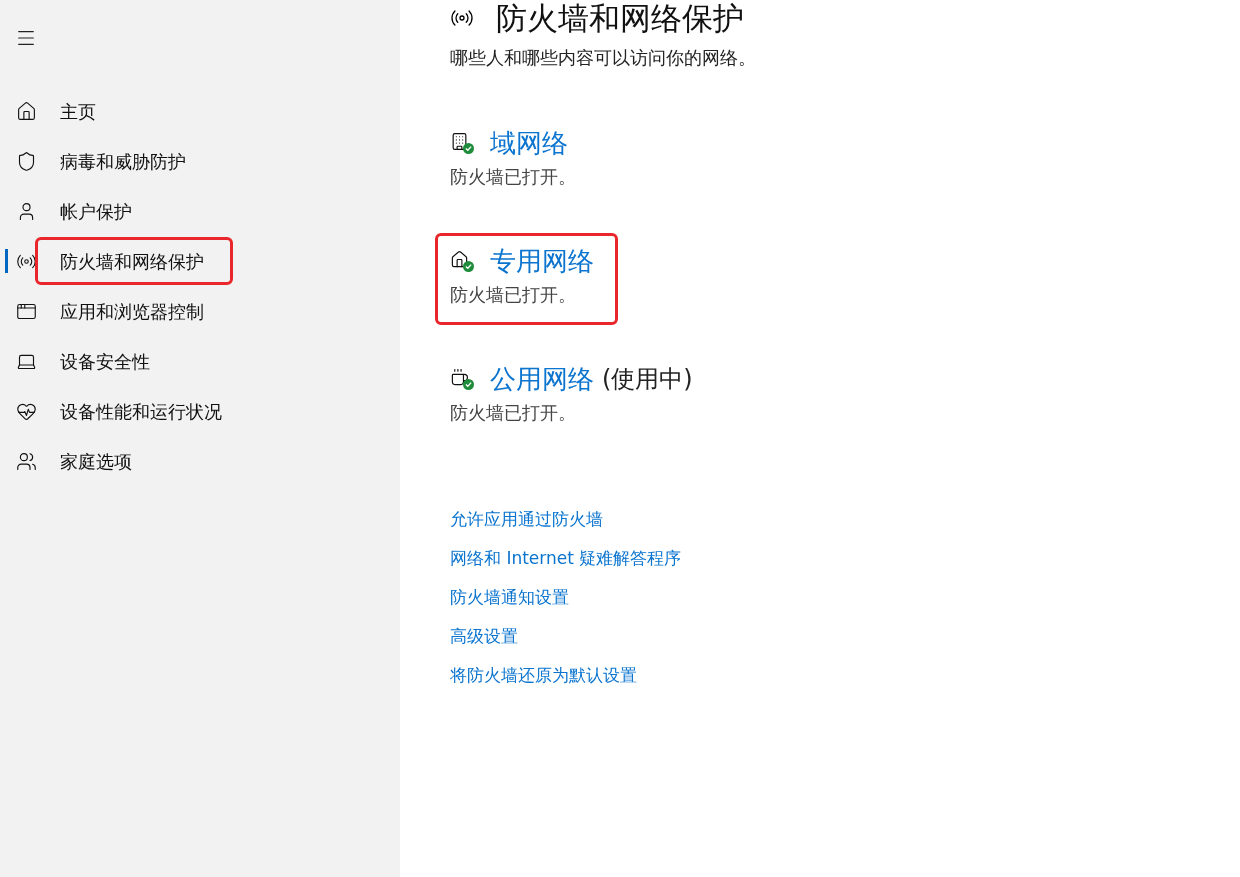 This screenshot has height=877, width=1240. What do you see at coordinates (26, 111) in the screenshot?
I see `home-icon` at bounding box center [26, 111].